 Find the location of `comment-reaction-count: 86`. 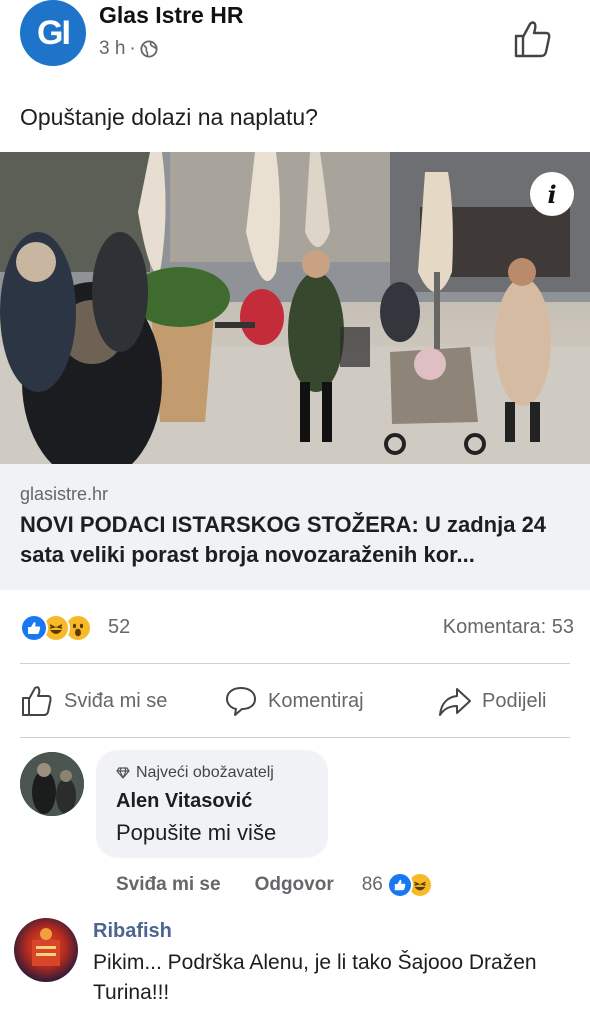

comment-reaction-count: 86 is located at coordinates (372, 884).